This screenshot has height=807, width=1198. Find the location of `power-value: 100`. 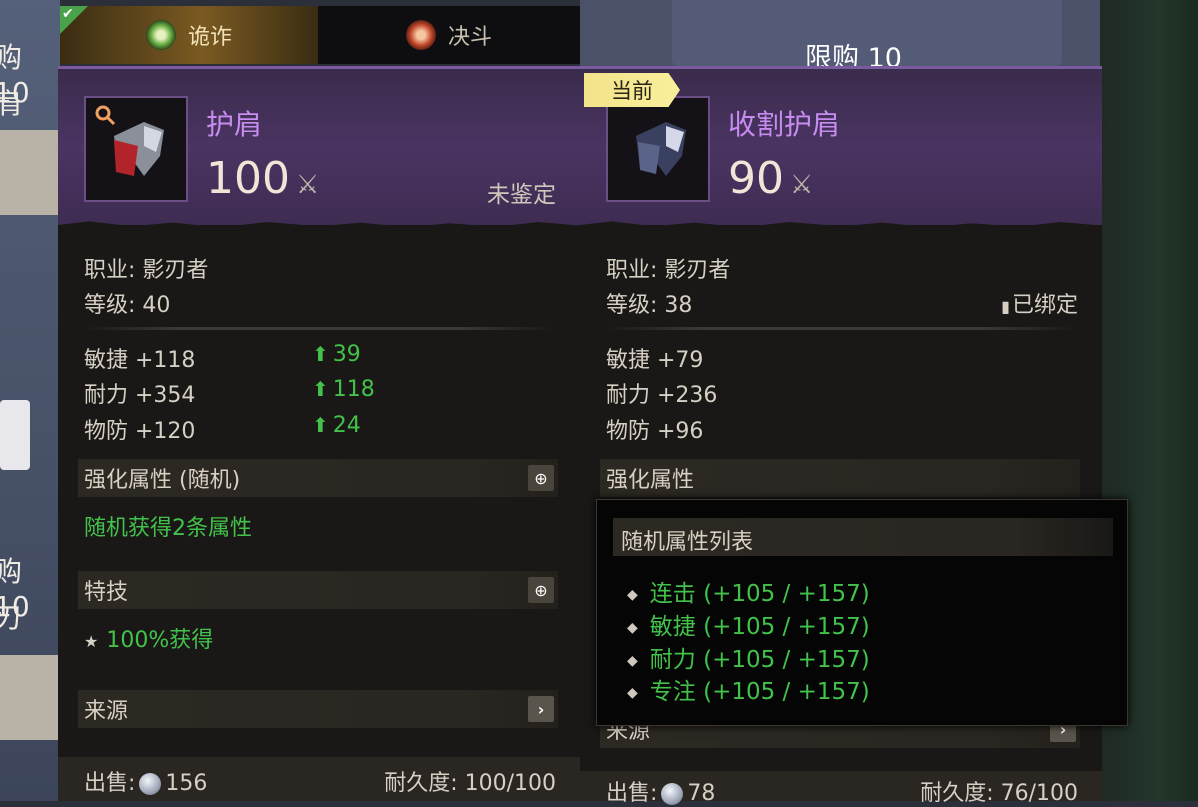

power-value: 100 is located at coordinates (248, 178).